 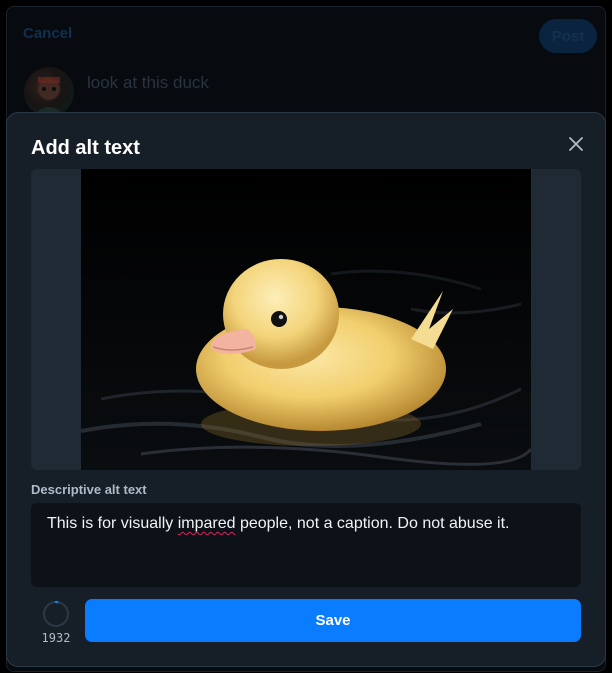 I want to click on char-count: 1932, so click(x=56, y=638).